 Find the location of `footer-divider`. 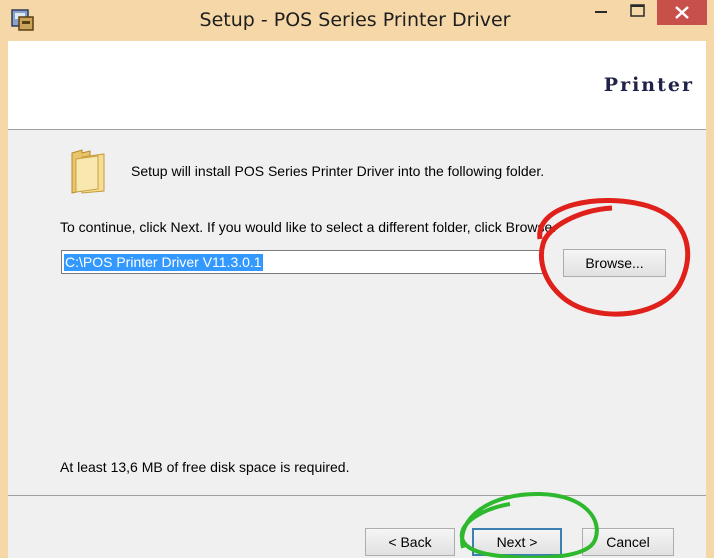

footer-divider is located at coordinates (357, 495).